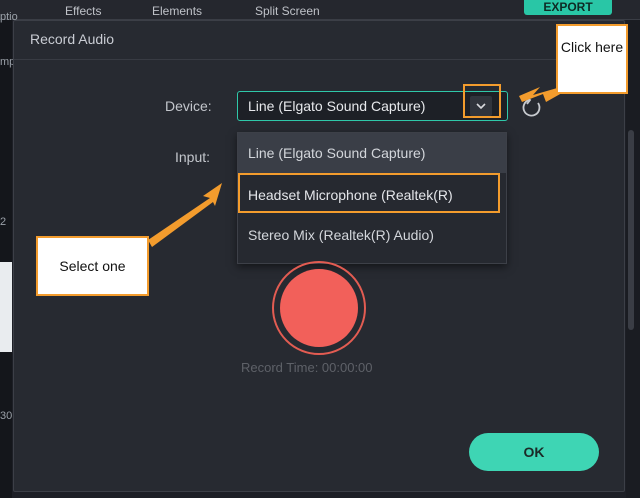 This screenshot has width=640, height=498. What do you see at coordinates (592, 59) in the screenshot?
I see `callout-click-here: Click here` at bounding box center [592, 59].